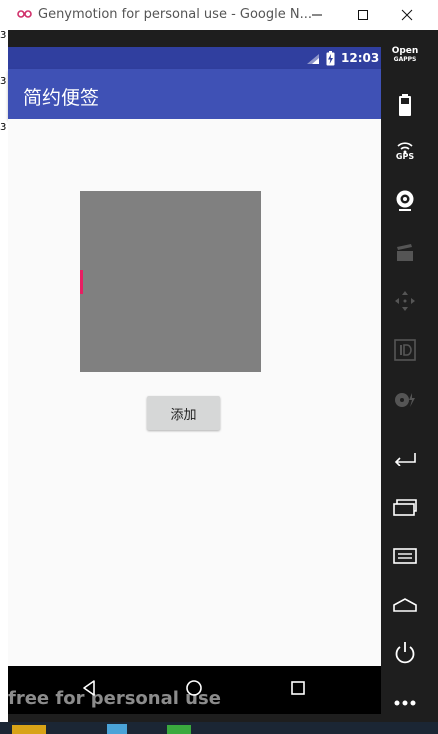 The width and height of the screenshot is (438, 734). I want to click on maximize-button, so click(363, 15).